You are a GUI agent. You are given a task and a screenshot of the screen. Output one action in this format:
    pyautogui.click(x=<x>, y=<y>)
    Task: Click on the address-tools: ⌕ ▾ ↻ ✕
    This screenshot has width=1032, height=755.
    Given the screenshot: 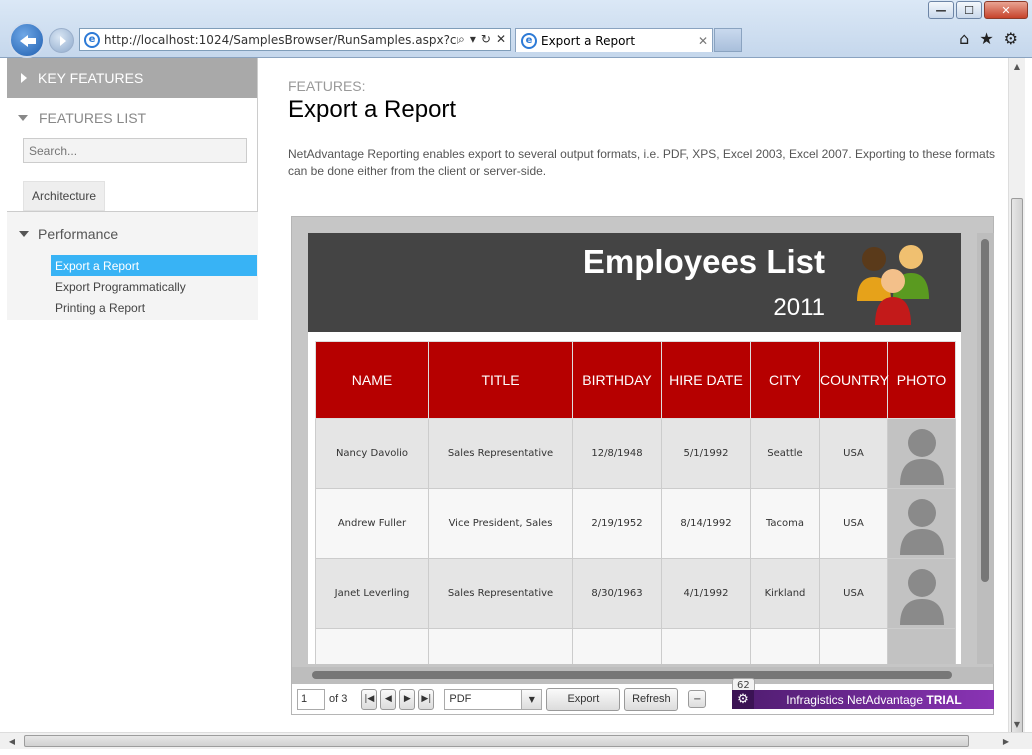 What is the action you would take?
    pyautogui.click(x=484, y=39)
    